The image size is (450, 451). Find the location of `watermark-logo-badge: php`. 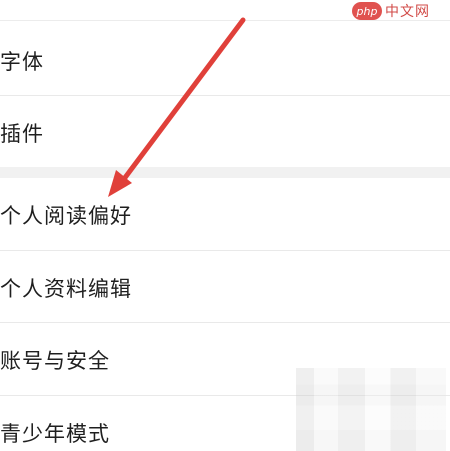

watermark-logo-badge: php is located at coordinates (367, 11).